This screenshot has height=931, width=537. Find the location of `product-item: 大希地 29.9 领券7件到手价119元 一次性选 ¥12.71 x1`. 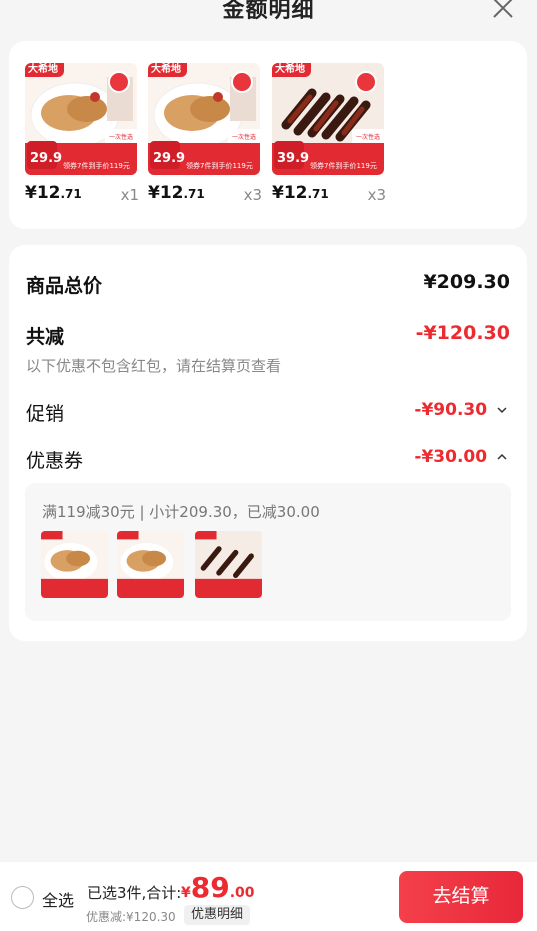

product-item: 大希地 29.9 领券7件到手价119元 一次性选 ¥12.71 x1 is located at coordinates (82, 133).